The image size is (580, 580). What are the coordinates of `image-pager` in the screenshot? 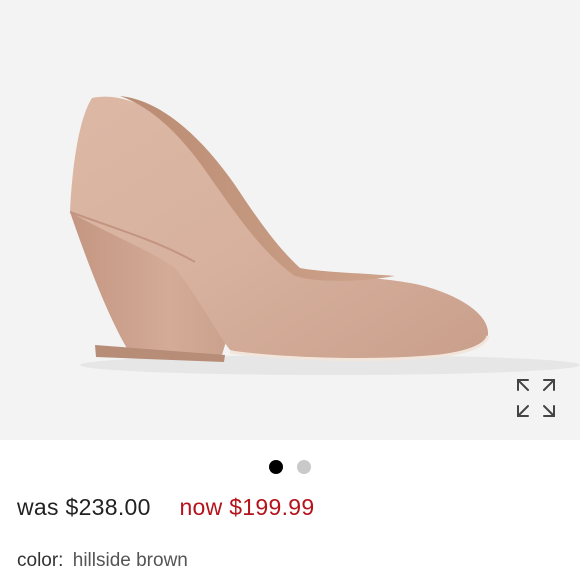 It's located at (290, 467).